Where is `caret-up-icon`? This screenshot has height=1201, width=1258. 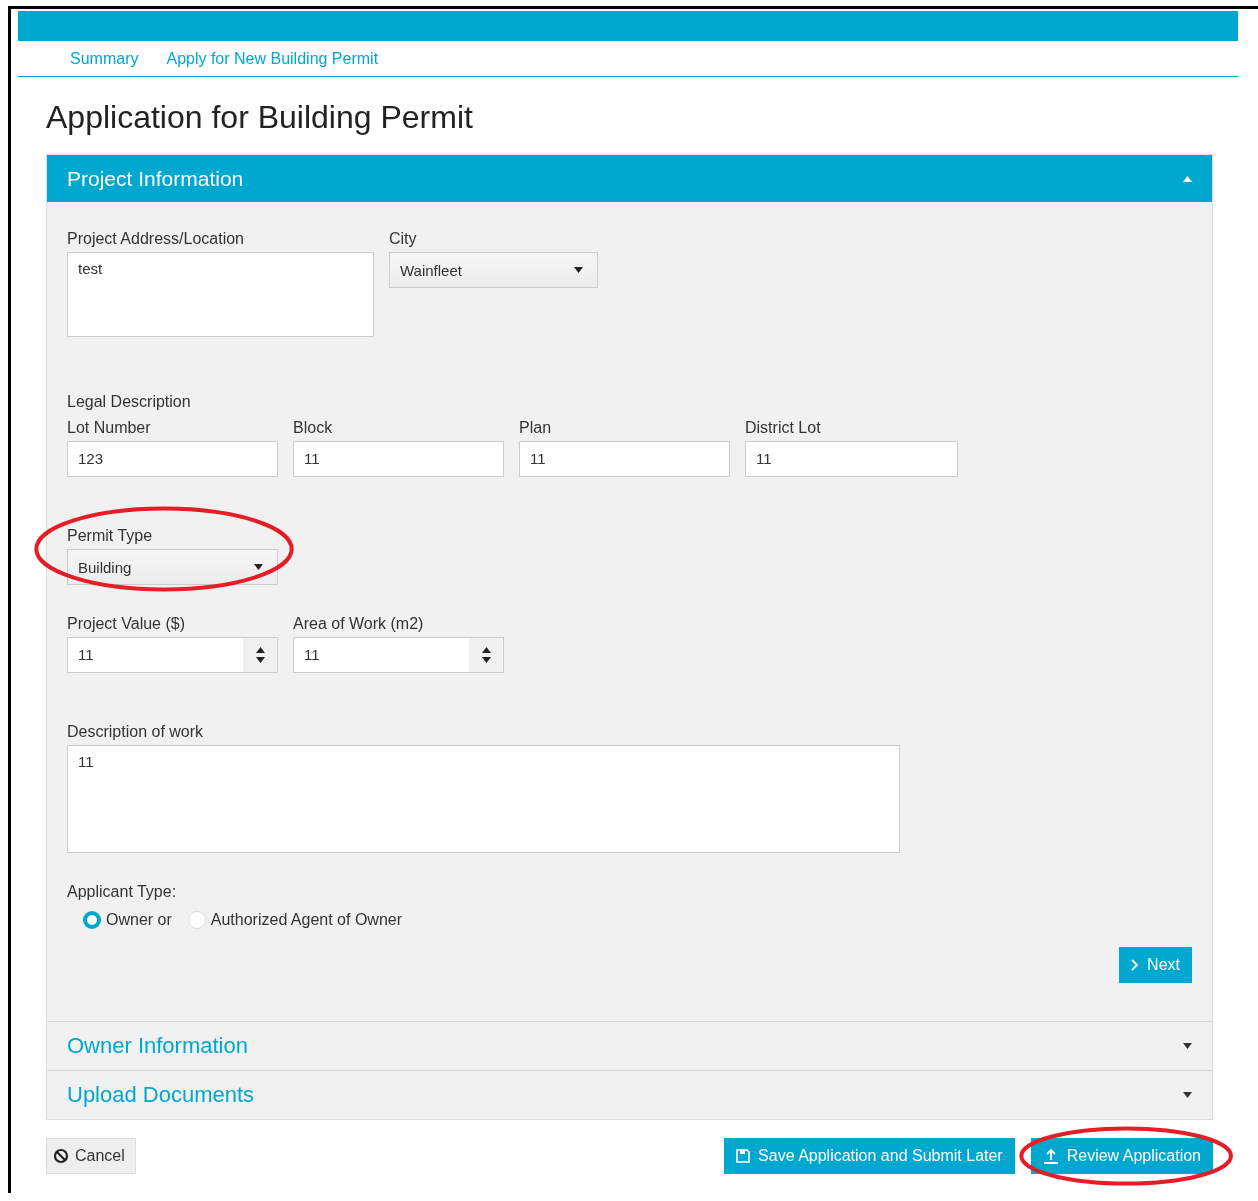
caret-up-icon is located at coordinates (1187, 178).